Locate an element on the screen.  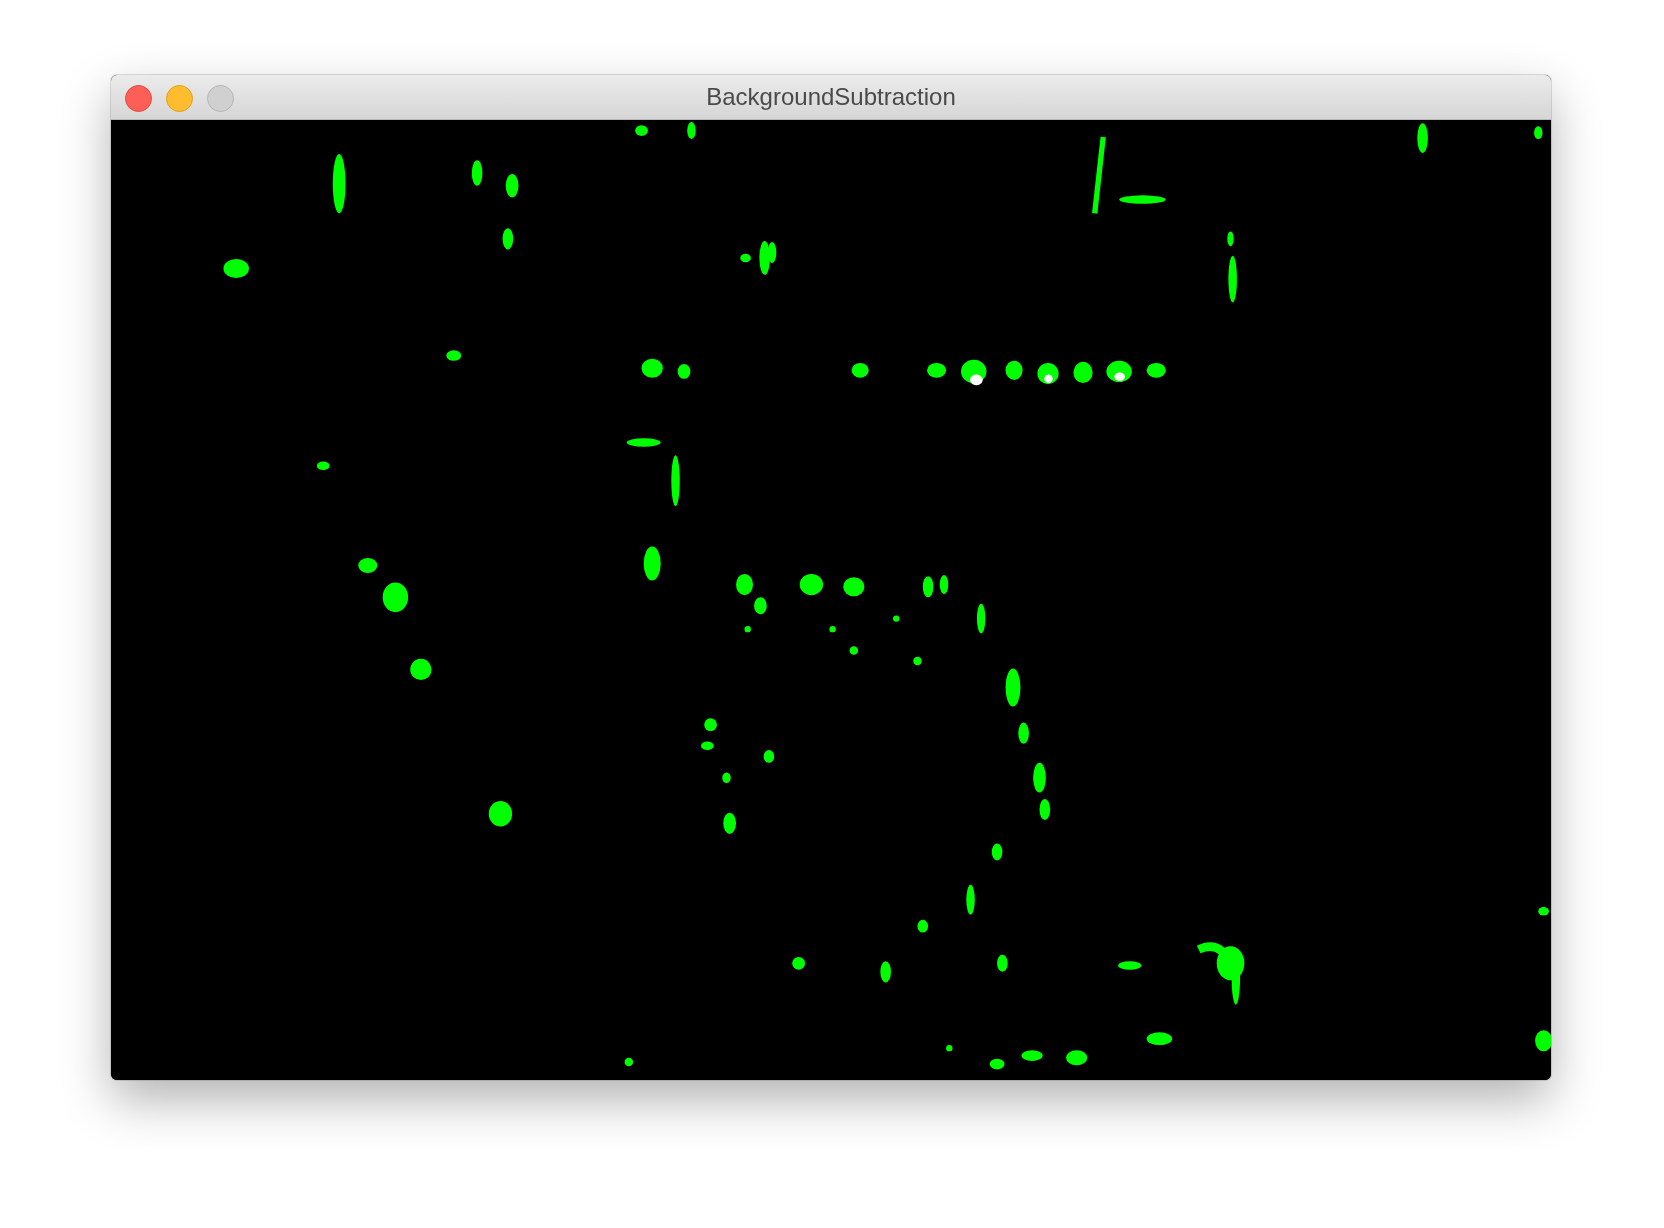
minimize-button is located at coordinates (179, 98).